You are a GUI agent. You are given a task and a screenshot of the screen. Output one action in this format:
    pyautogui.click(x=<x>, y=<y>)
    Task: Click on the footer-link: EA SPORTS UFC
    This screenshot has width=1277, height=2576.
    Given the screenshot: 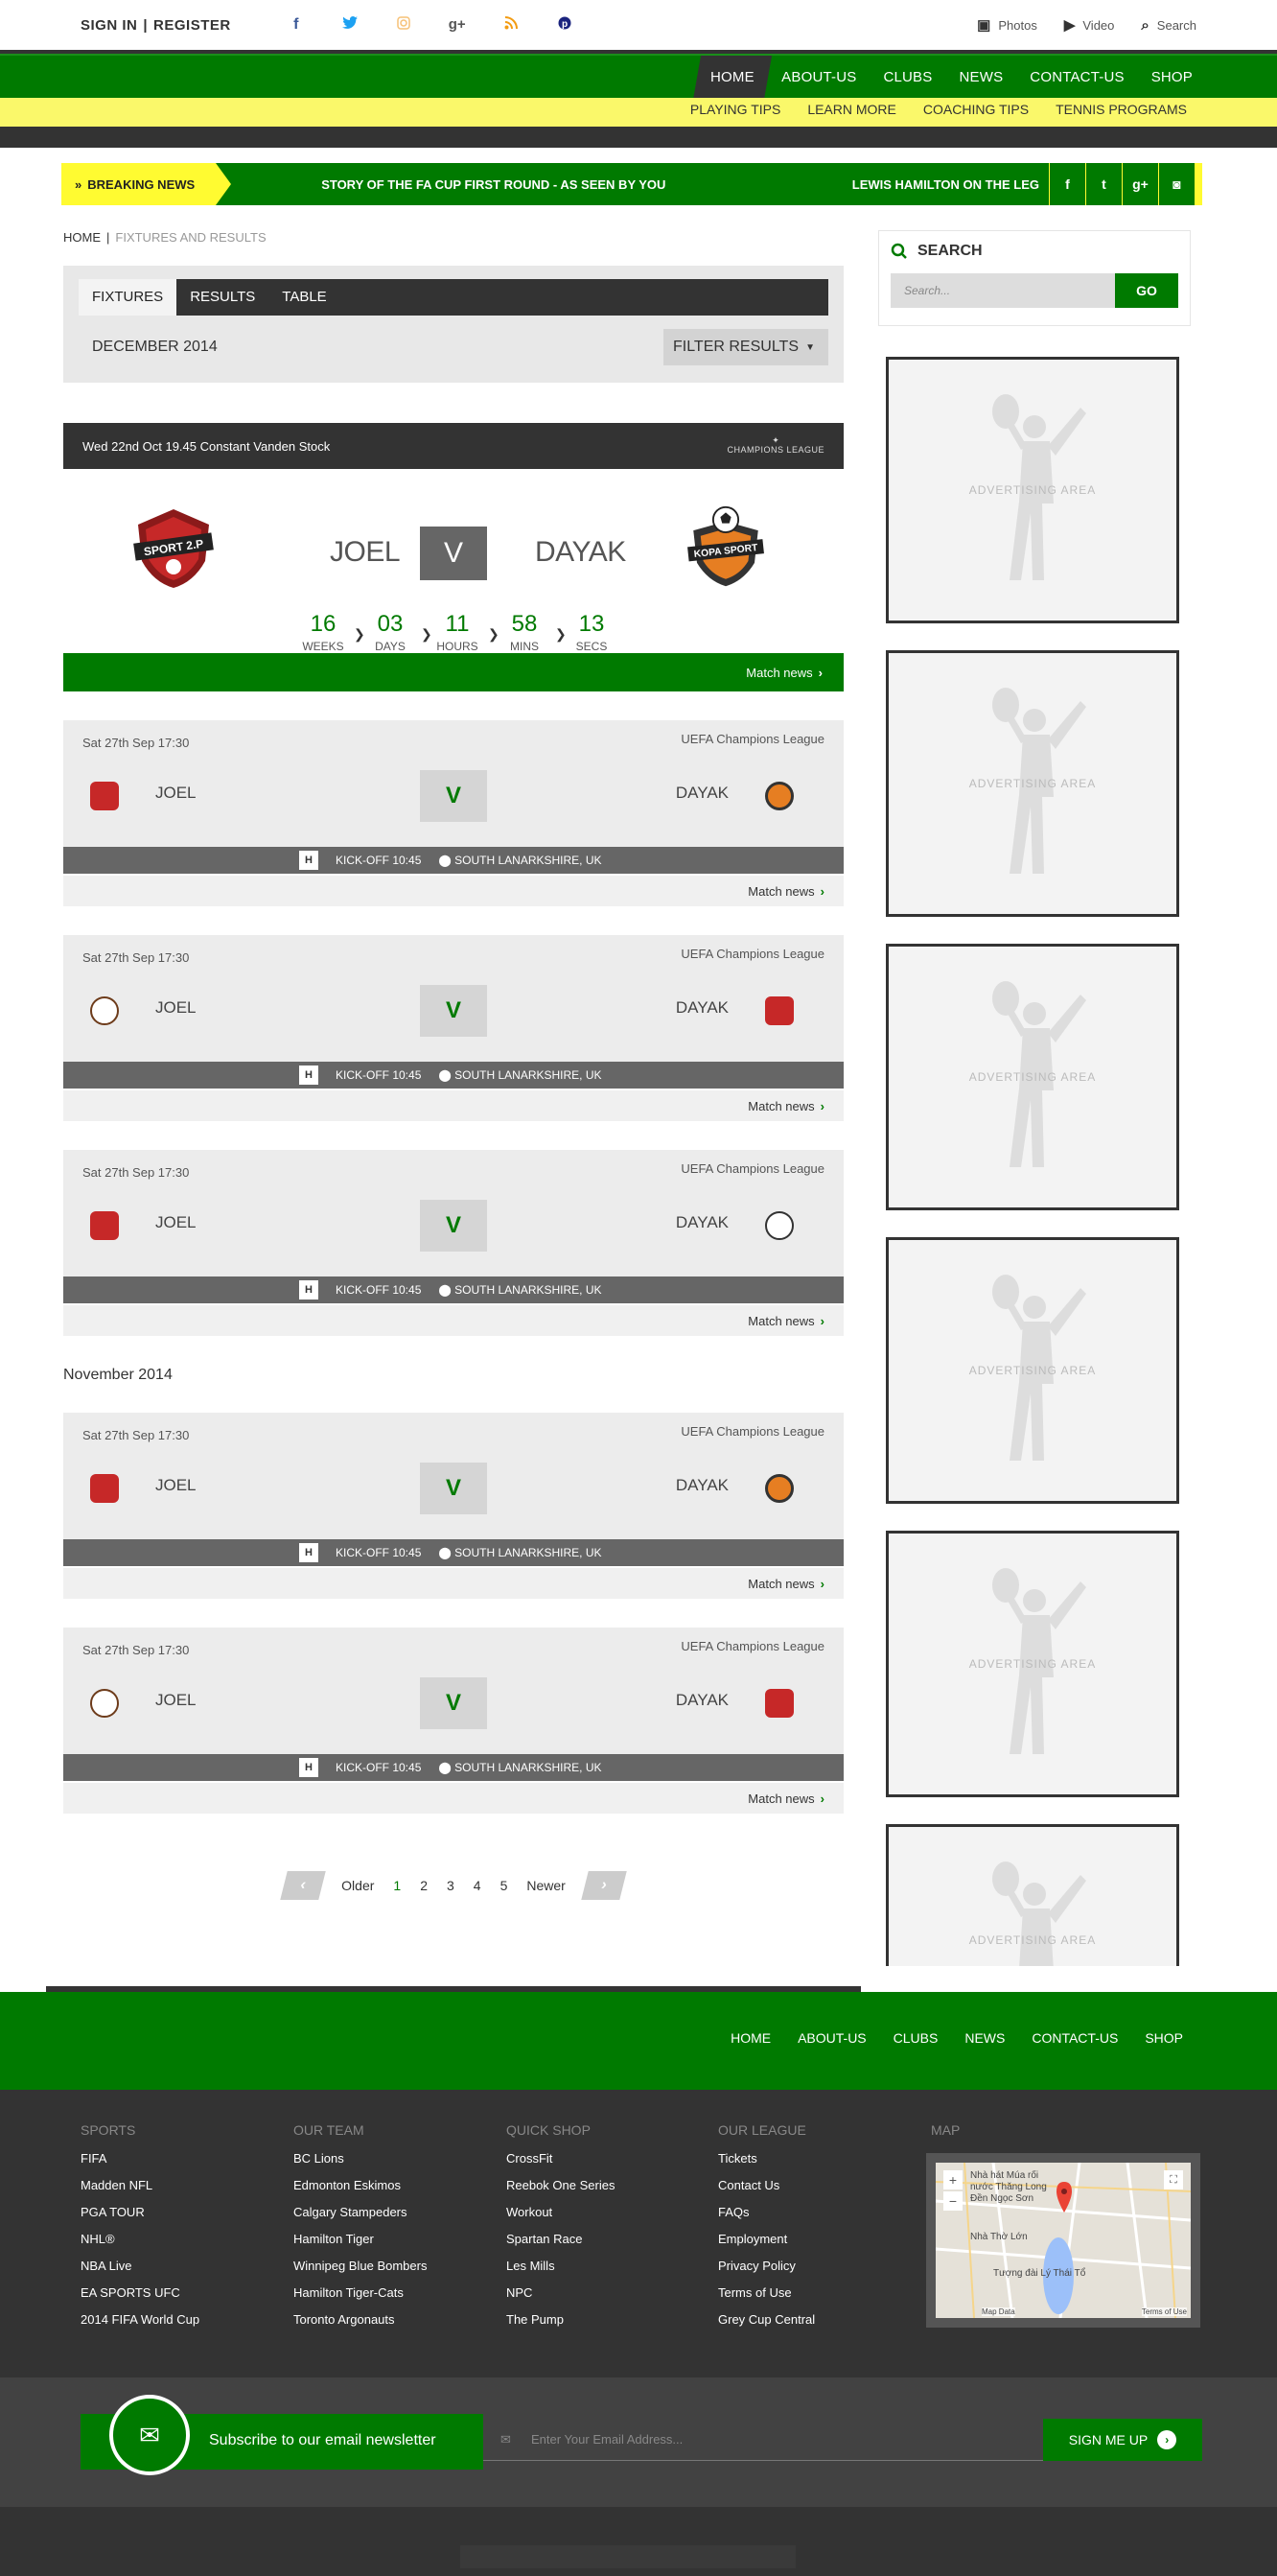 What is the action you would take?
    pyautogui.click(x=140, y=2292)
    